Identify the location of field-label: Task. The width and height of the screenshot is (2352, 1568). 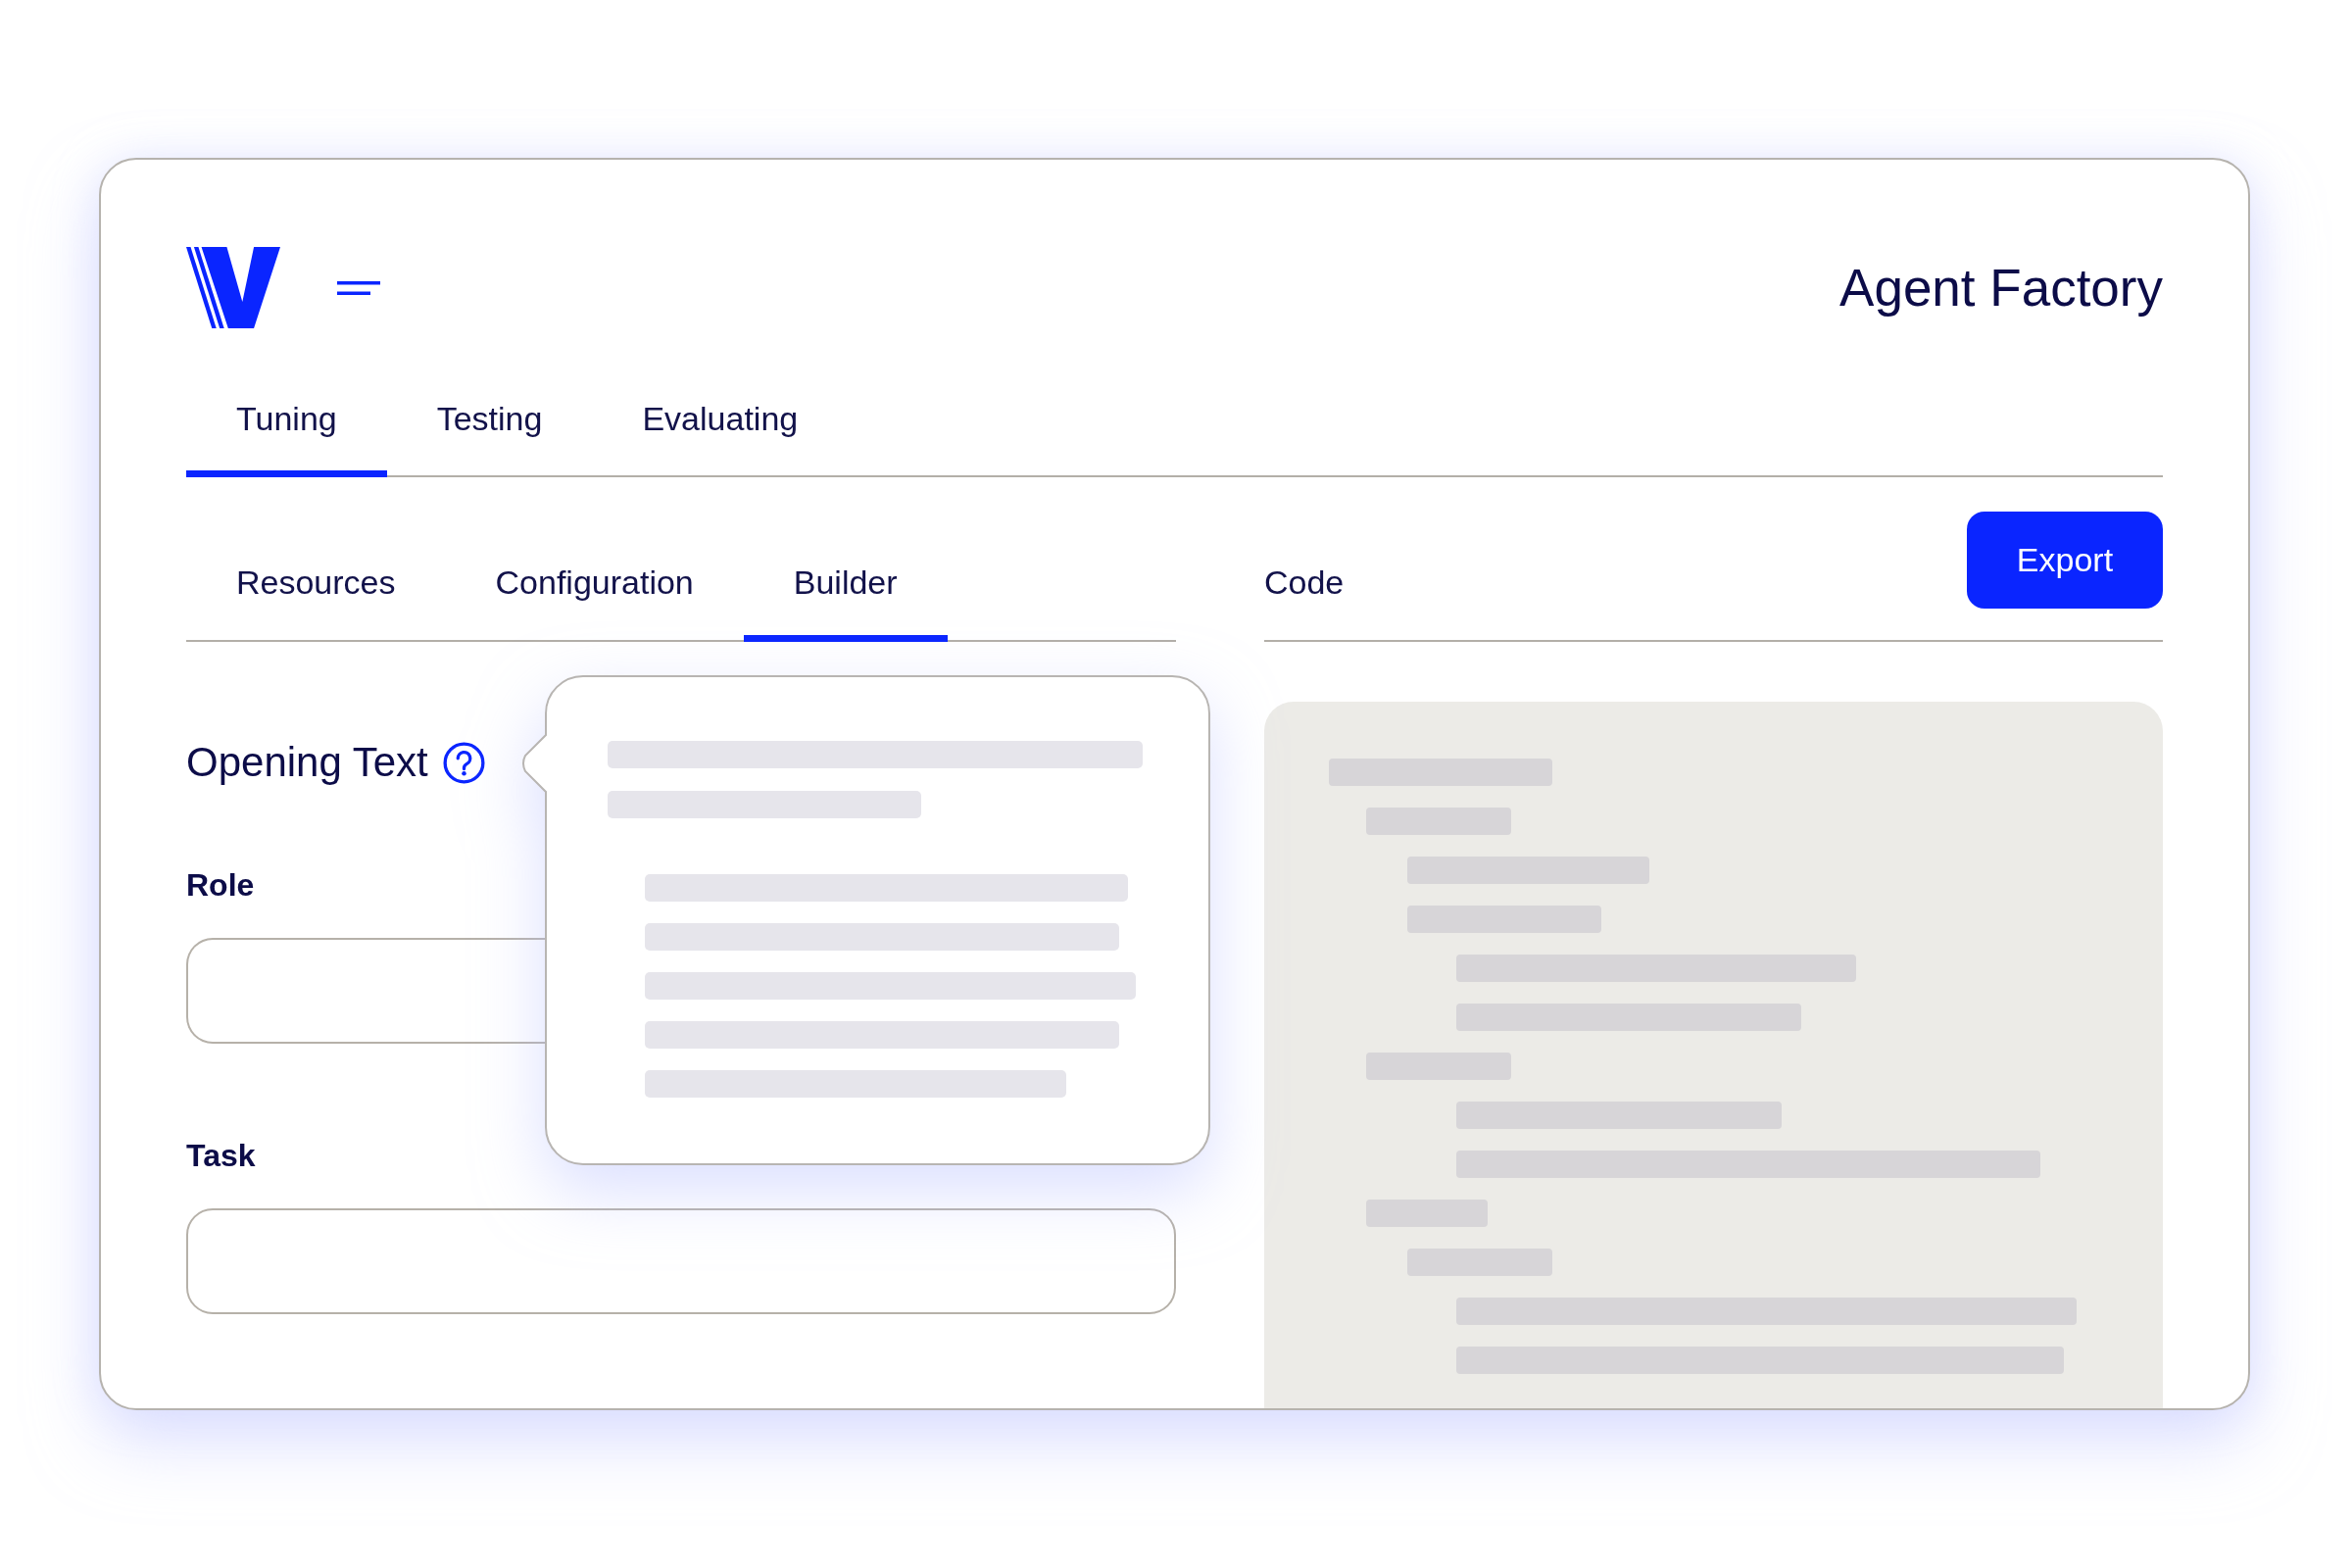
(221, 1155).